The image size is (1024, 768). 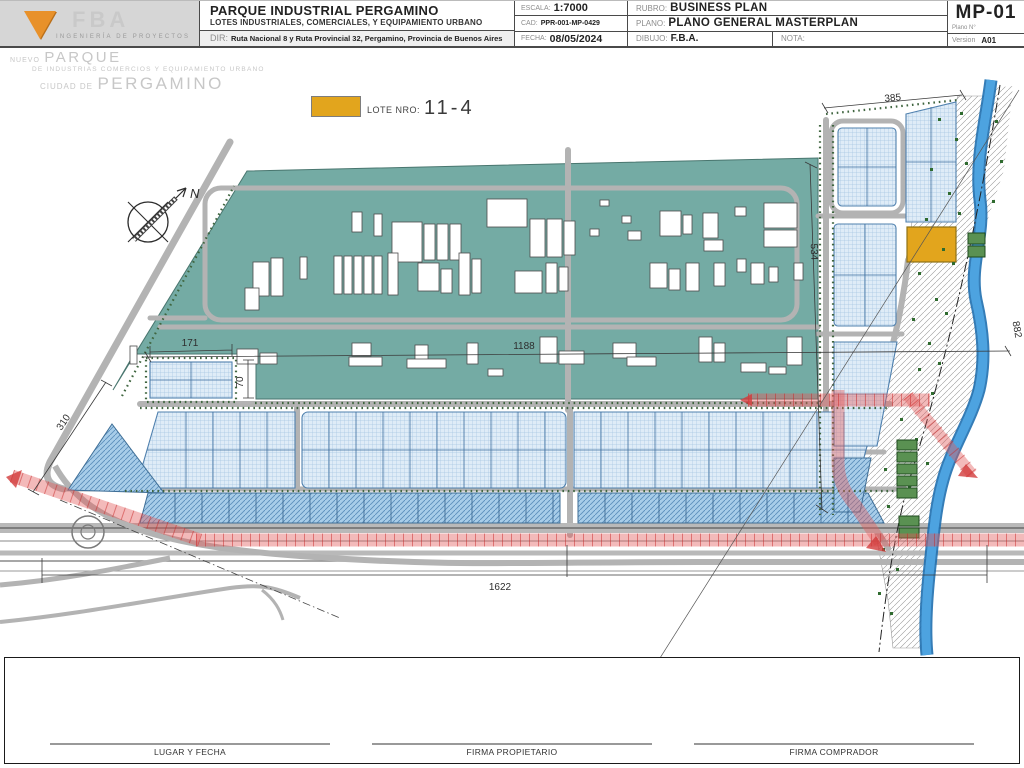 I want to click on escala-label: ESCALA:, so click(x=536, y=8).